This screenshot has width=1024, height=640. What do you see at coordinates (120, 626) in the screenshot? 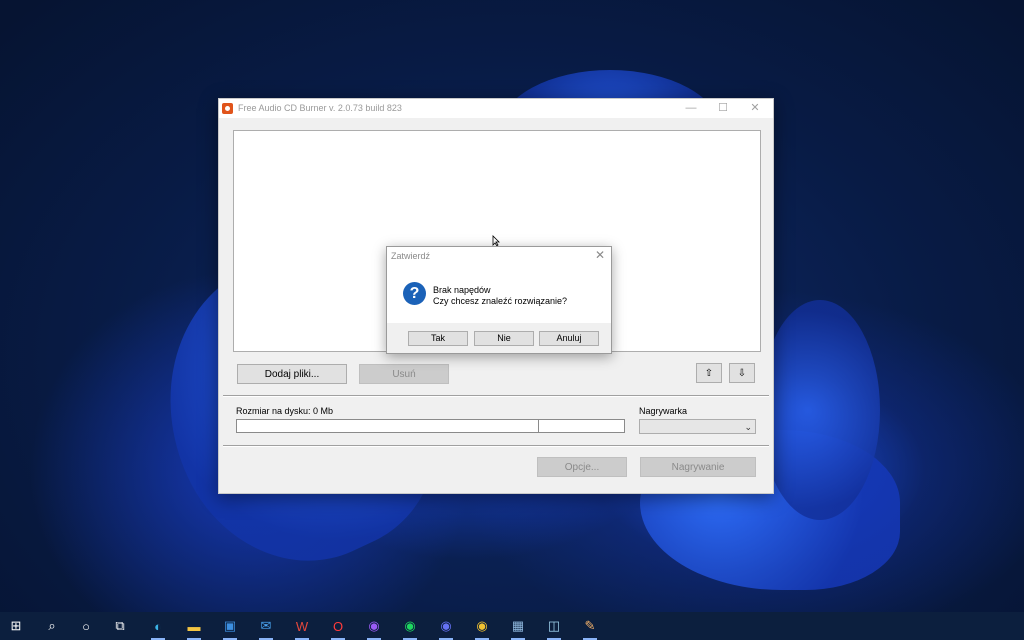
I see `task-view-icon: ⧉` at bounding box center [120, 626].